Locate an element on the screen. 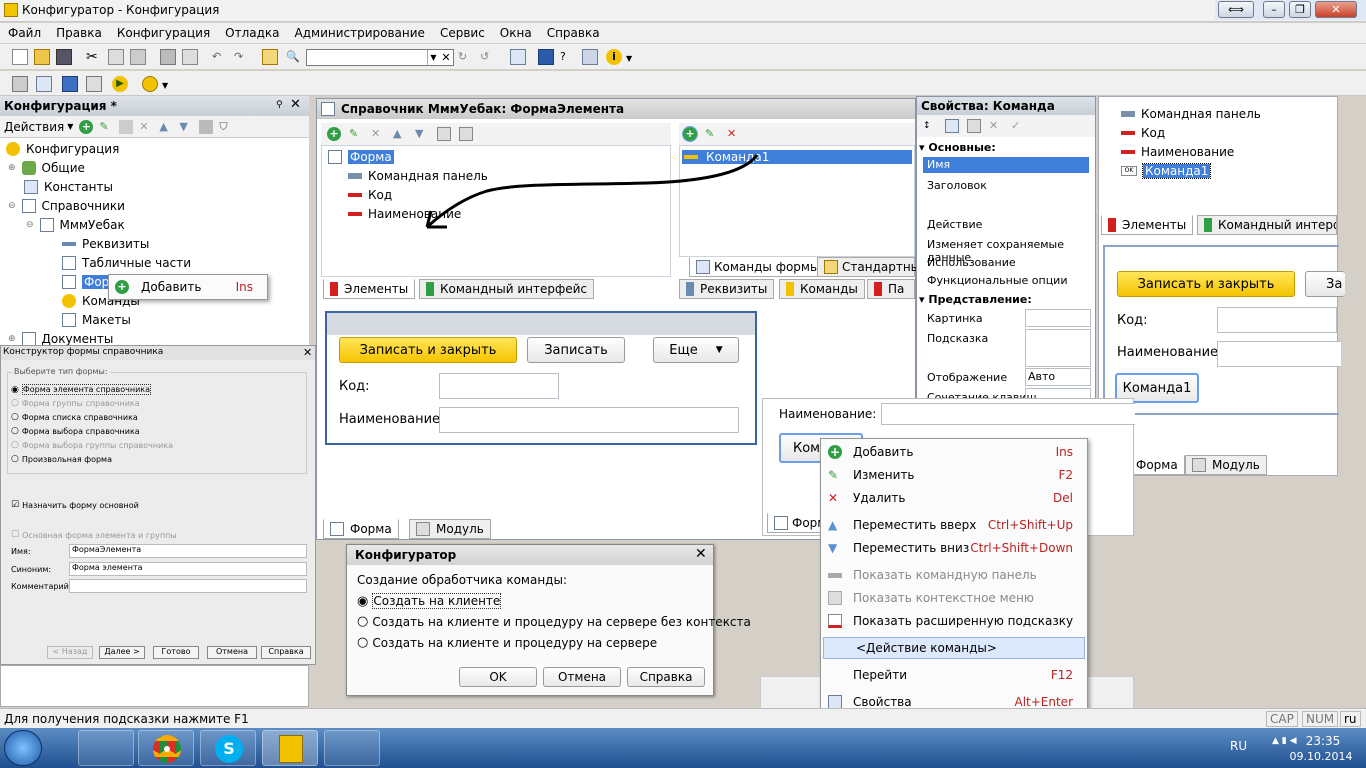  main-element-group-checkbox: ☐ Основная форма элемента и группы is located at coordinates (94, 535).